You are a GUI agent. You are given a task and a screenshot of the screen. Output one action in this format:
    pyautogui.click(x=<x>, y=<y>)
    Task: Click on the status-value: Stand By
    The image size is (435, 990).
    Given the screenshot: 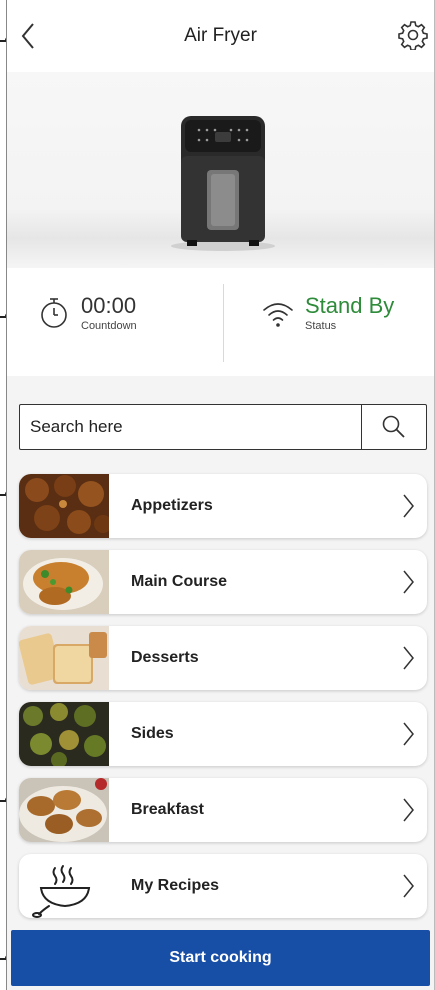 What is the action you would take?
    pyautogui.click(x=350, y=305)
    